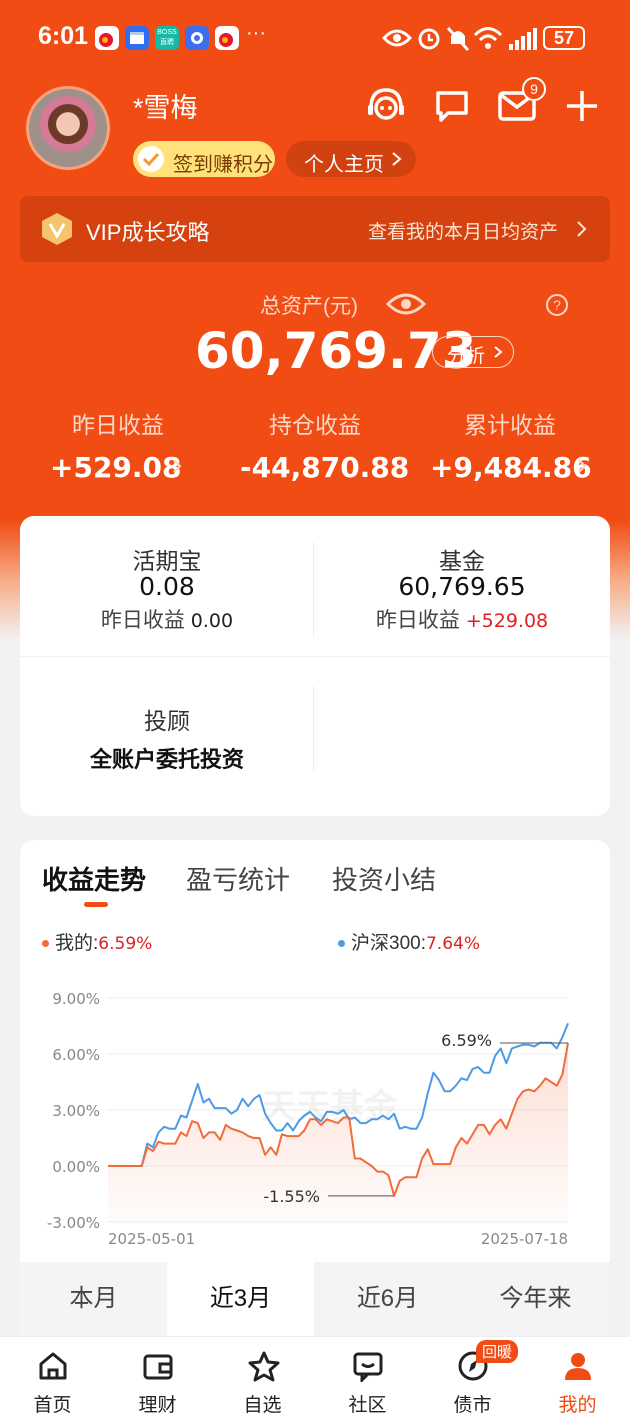  I want to click on tab-investment-summary: 投资小结, so click(384, 878).